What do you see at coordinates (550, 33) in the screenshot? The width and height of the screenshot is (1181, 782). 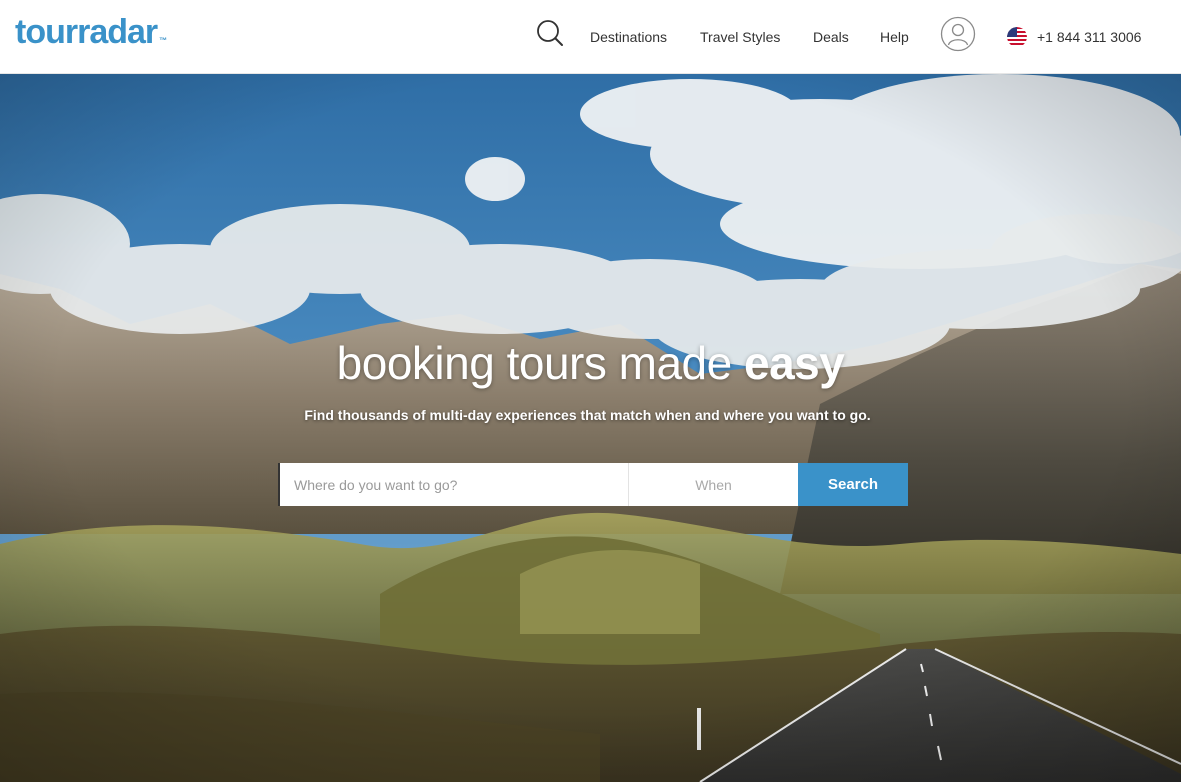 I see `search-icon` at bounding box center [550, 33].